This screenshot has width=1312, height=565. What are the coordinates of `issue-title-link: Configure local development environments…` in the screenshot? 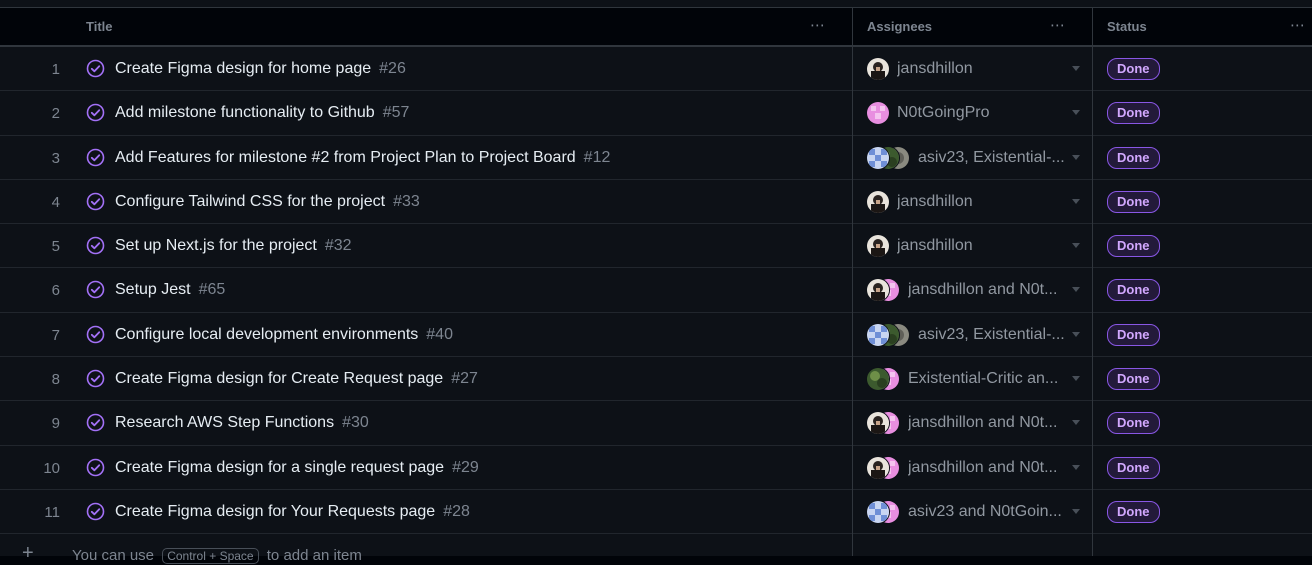 It's located at (284, 335).